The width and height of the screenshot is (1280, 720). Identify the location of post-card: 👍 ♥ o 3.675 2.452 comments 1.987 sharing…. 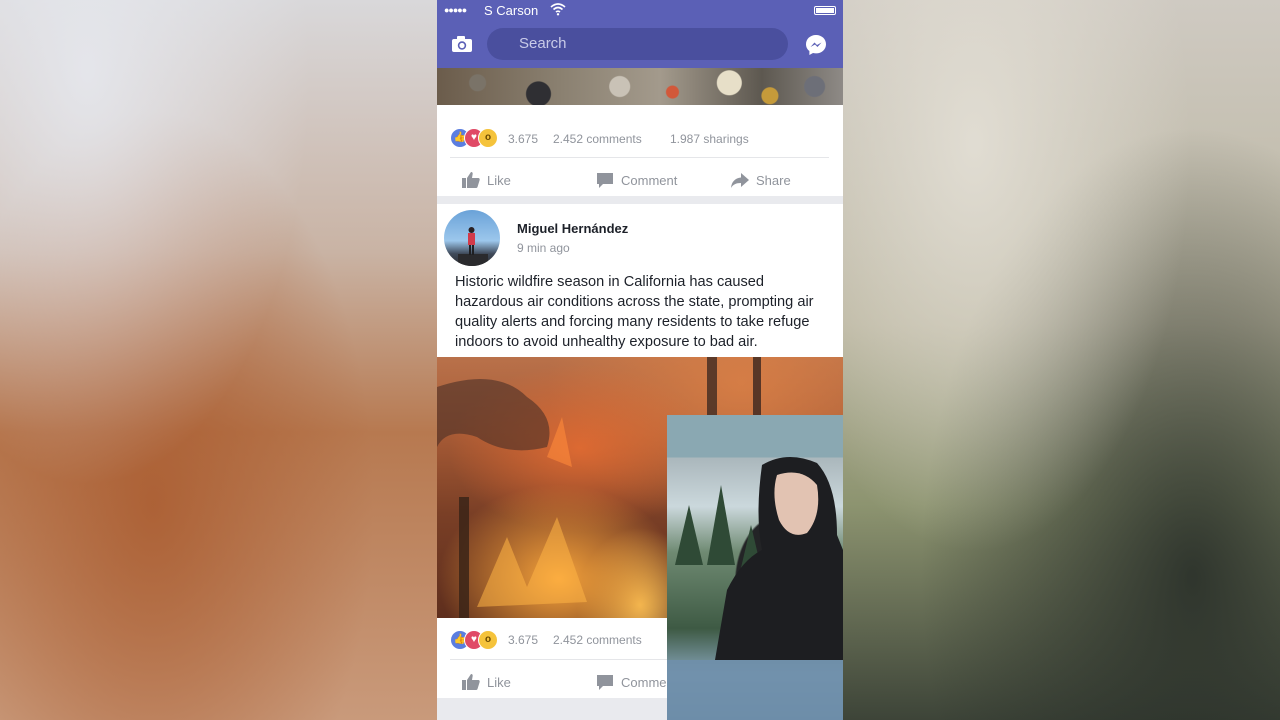
(640, 150).